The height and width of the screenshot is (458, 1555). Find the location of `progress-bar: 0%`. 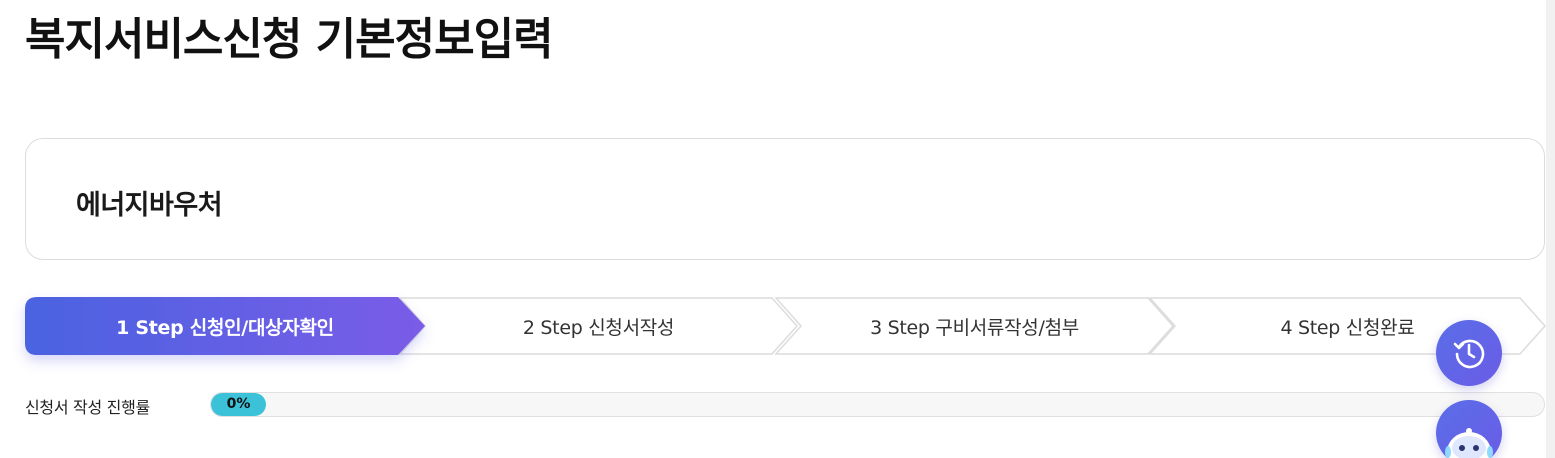

progress-bar: 0% is located at coordinates (877, 404).